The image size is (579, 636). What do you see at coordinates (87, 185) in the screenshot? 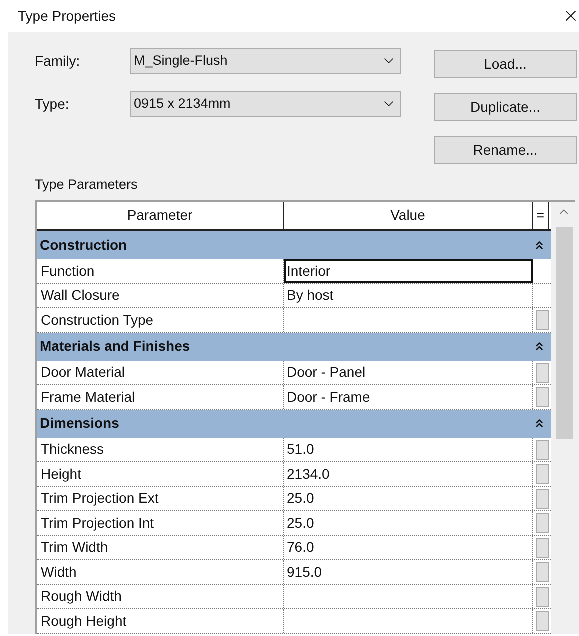
I see `section-label: Type Parameters` at bounding box center [87, 185].